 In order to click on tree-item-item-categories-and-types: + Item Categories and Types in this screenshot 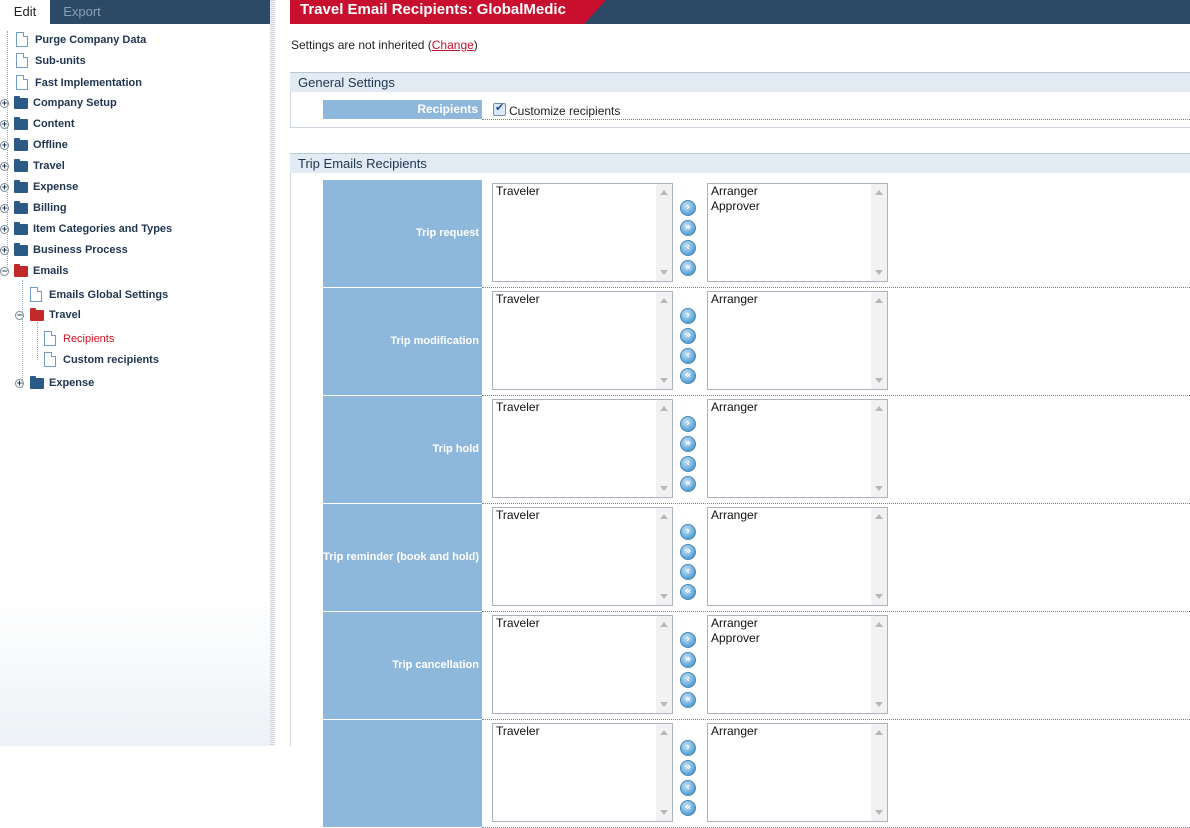, I will do `click(134, 229)`.